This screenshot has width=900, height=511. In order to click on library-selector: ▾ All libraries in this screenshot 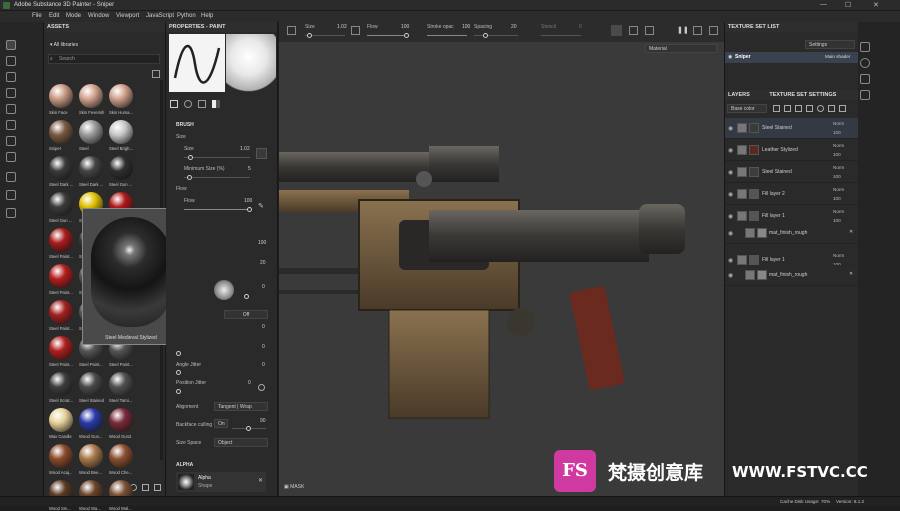, I will do `click(64, 45)`.